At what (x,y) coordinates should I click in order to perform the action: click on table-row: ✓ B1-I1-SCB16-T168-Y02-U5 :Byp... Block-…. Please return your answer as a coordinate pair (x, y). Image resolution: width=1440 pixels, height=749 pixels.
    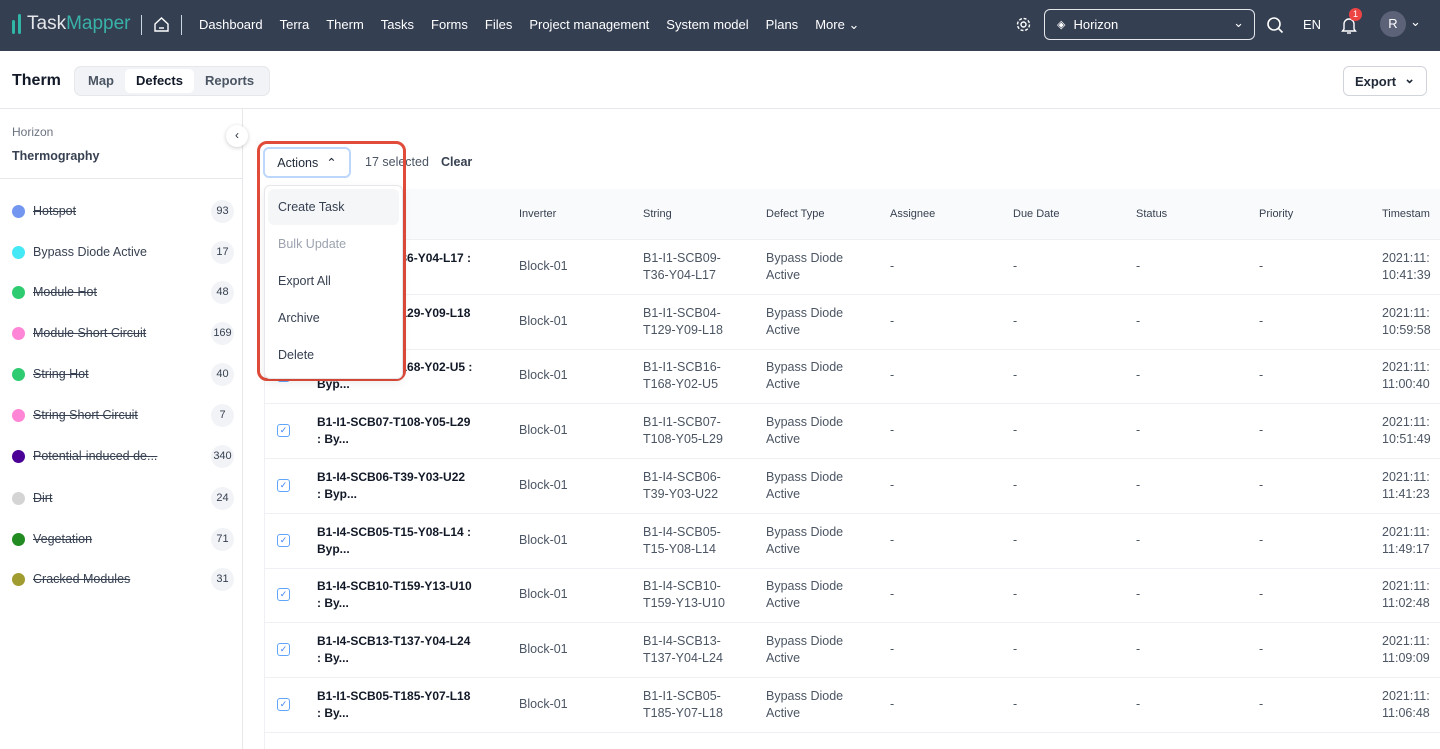
    Looking at the image, I should click on (852, 377).